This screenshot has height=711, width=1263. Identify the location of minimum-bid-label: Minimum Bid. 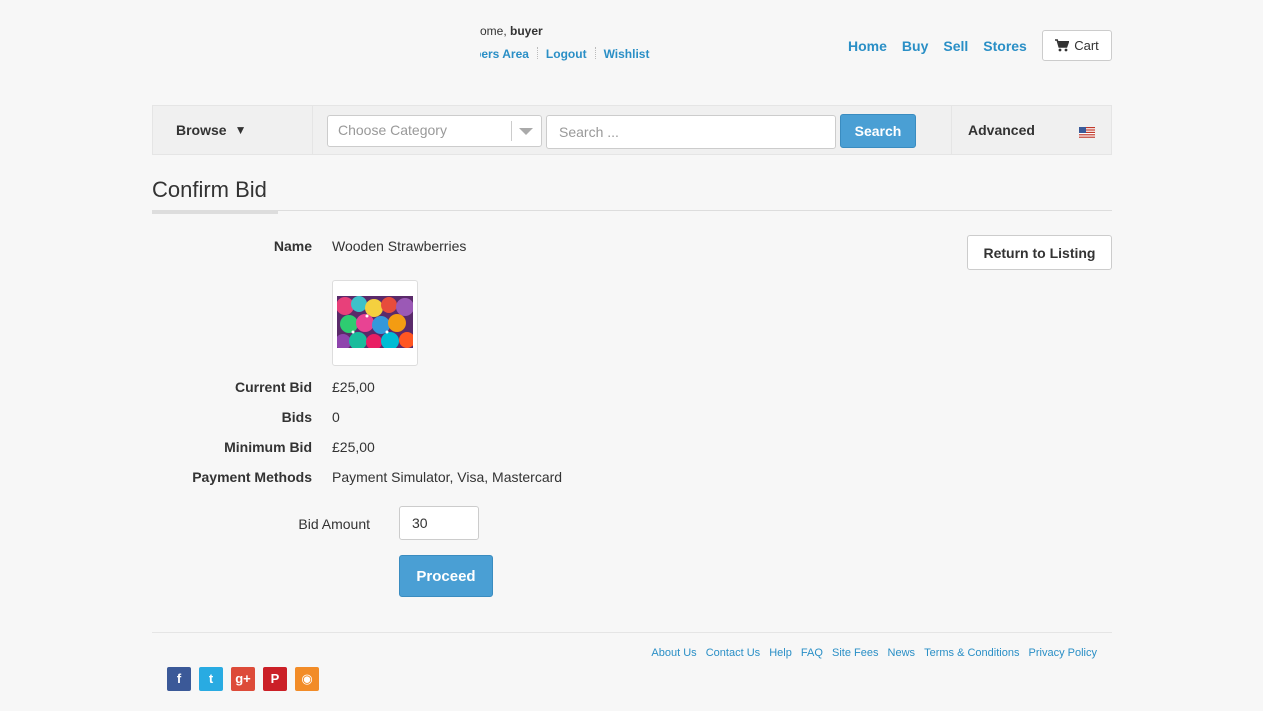
(268, 447).